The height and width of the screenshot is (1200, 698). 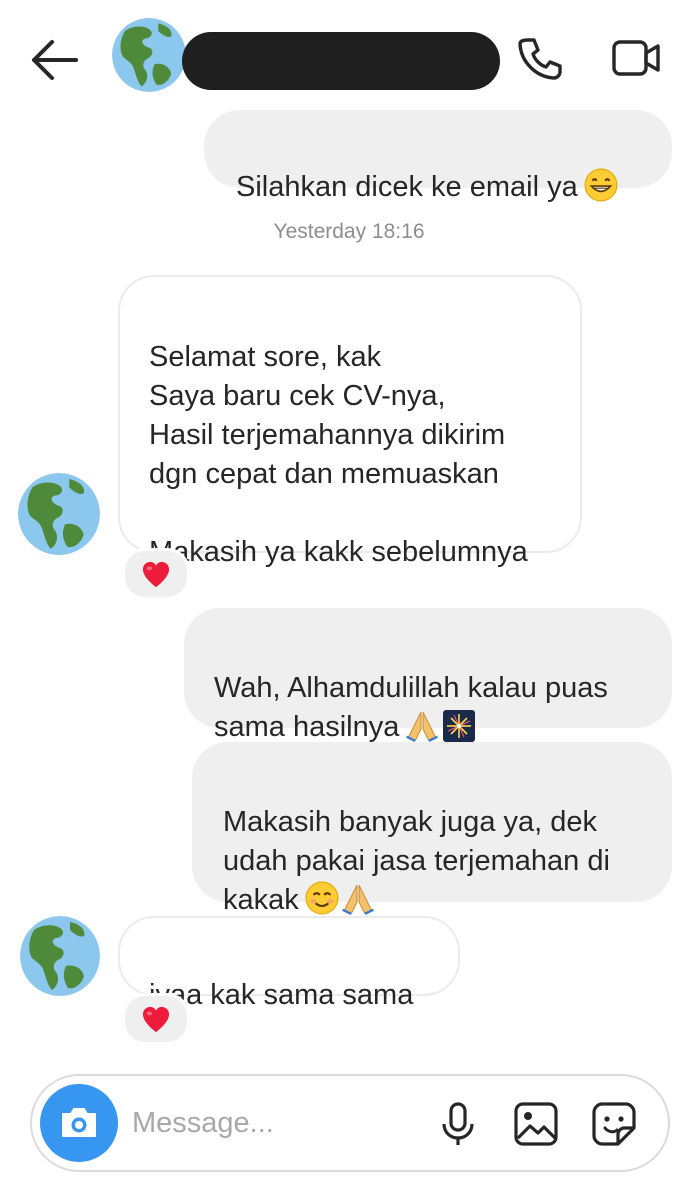 What do you see at coordinates (438, 156) in the screenshot?
I see `message-bubble-outgoing: Silahkan dicek ke email ya` at bounding box center [438, 156].